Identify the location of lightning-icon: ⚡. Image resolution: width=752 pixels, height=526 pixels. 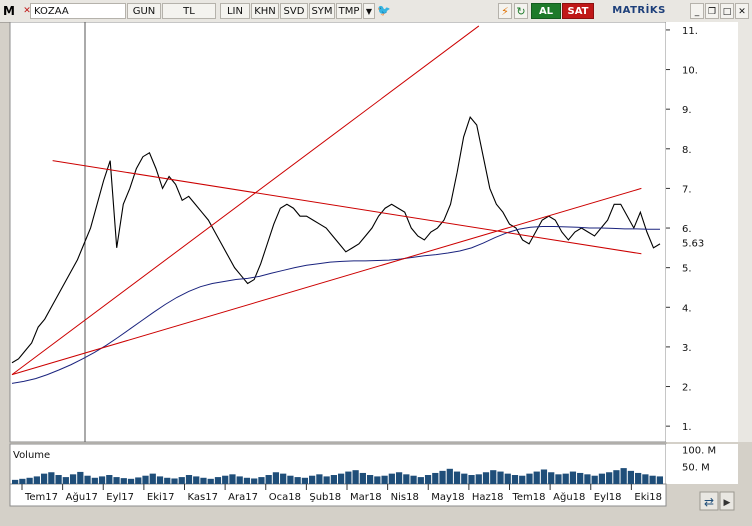
(505, 11).